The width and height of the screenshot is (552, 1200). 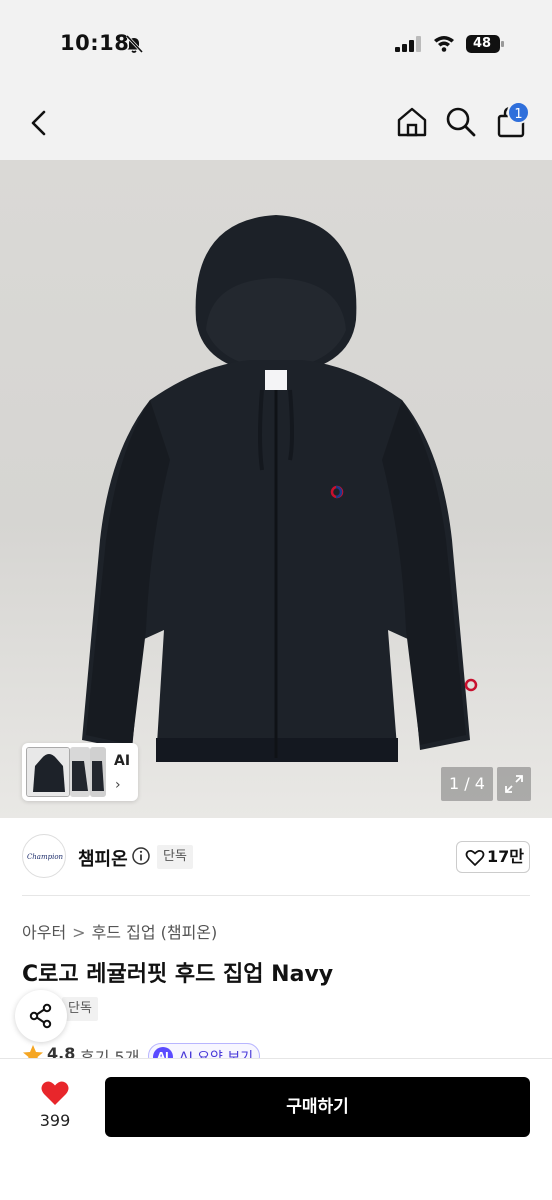 What do you see at coordinates (276, 45) in the screenshot?
I see `status-bar: 10:18 48` at bounding box center [276, 45].